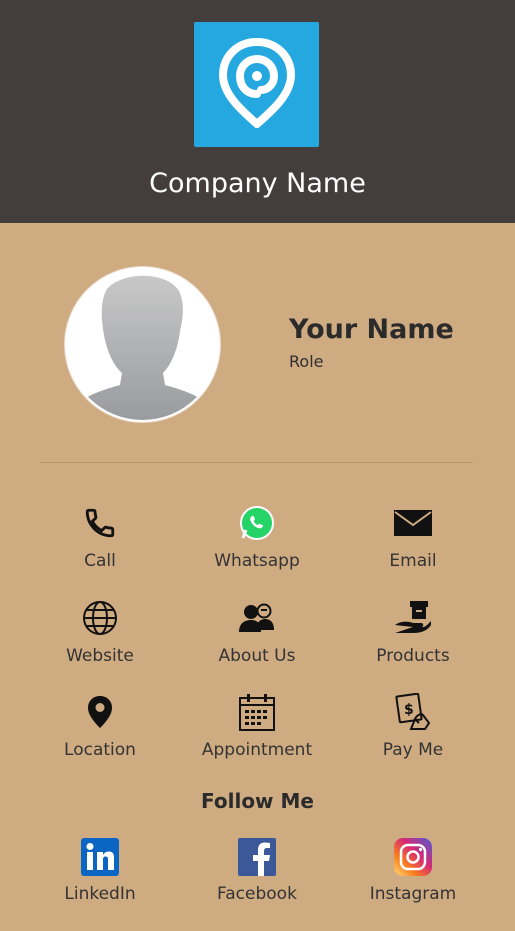 This screenshot has height=931, width=515. I want to click on avatar, so click(142, 344).